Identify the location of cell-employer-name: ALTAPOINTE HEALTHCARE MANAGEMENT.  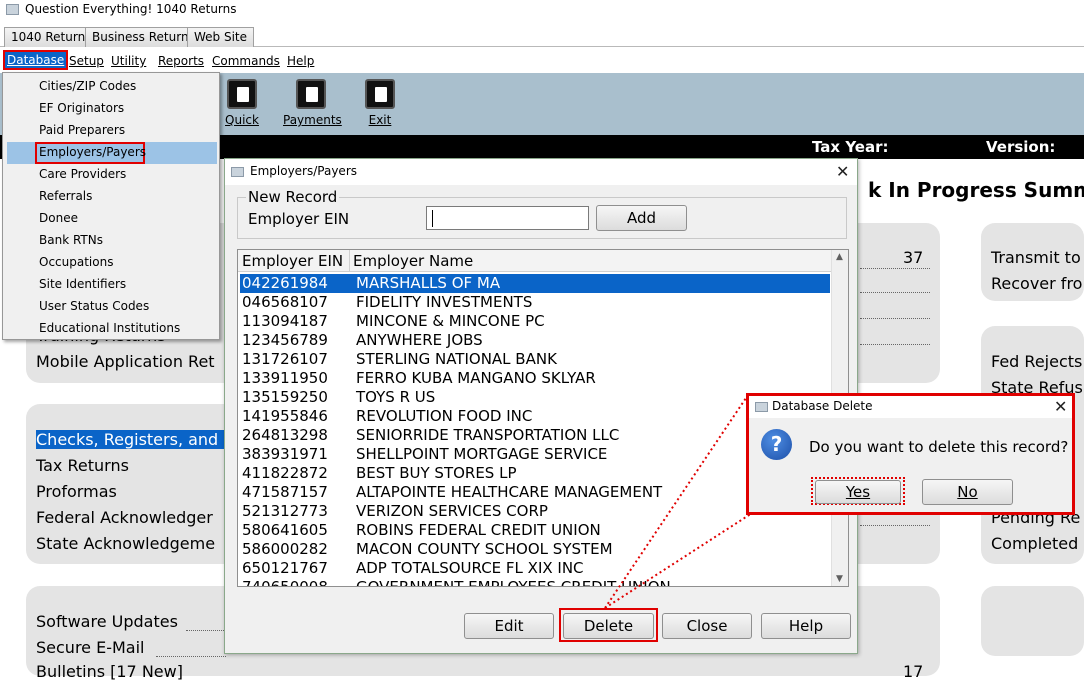
(509, 492).